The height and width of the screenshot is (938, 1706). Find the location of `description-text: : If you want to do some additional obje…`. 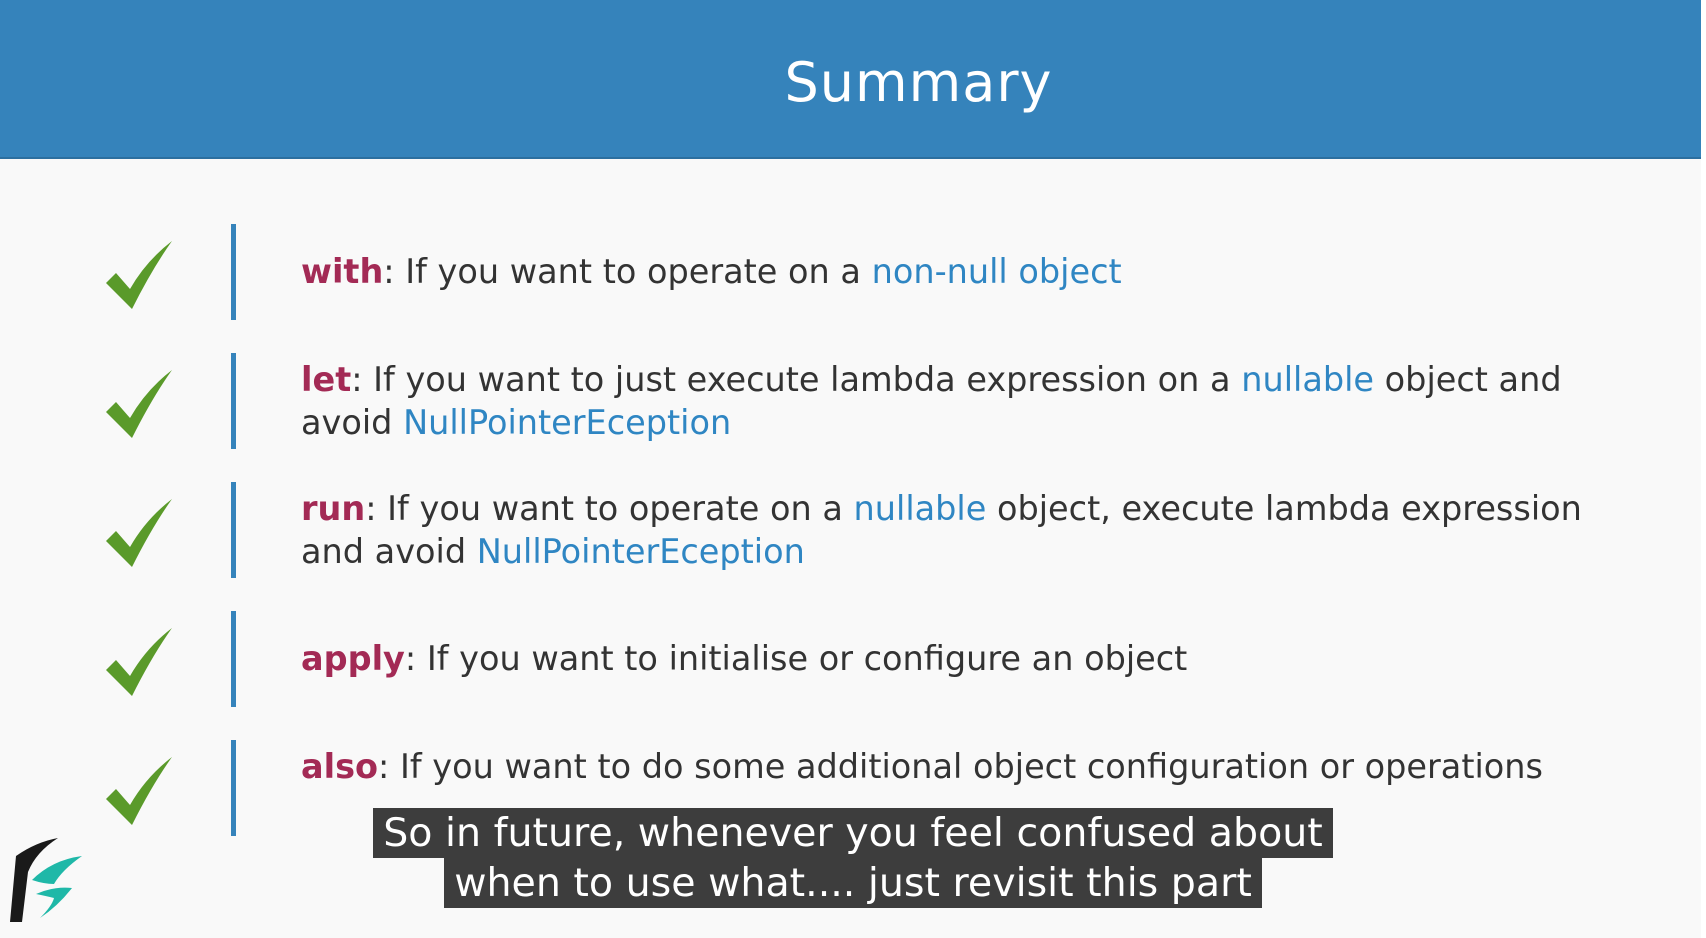

description-text: : If you want to do some additional obje… is located at coordinates (960, 766).